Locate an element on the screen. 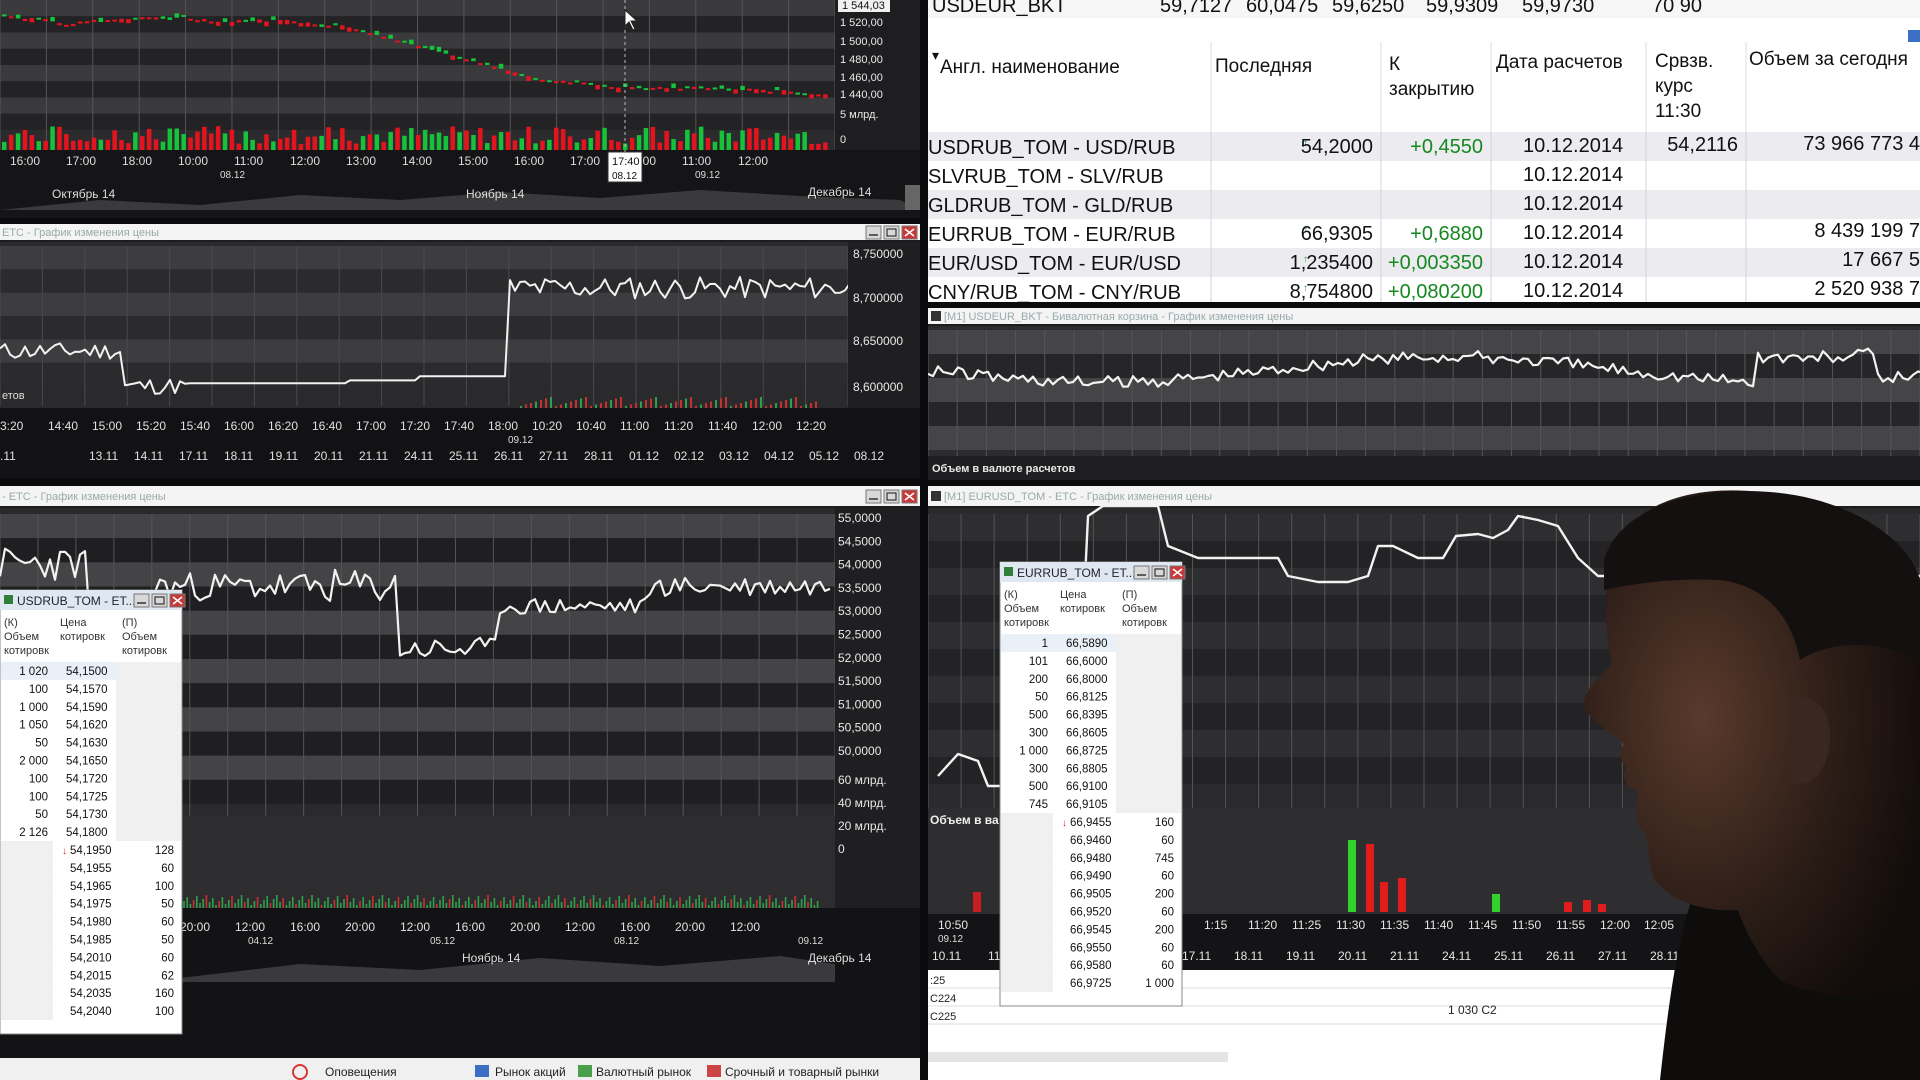 This screenshot has height=1080, width=1920. price-tick: 40 млрд. is located at coordinates (862, 803).